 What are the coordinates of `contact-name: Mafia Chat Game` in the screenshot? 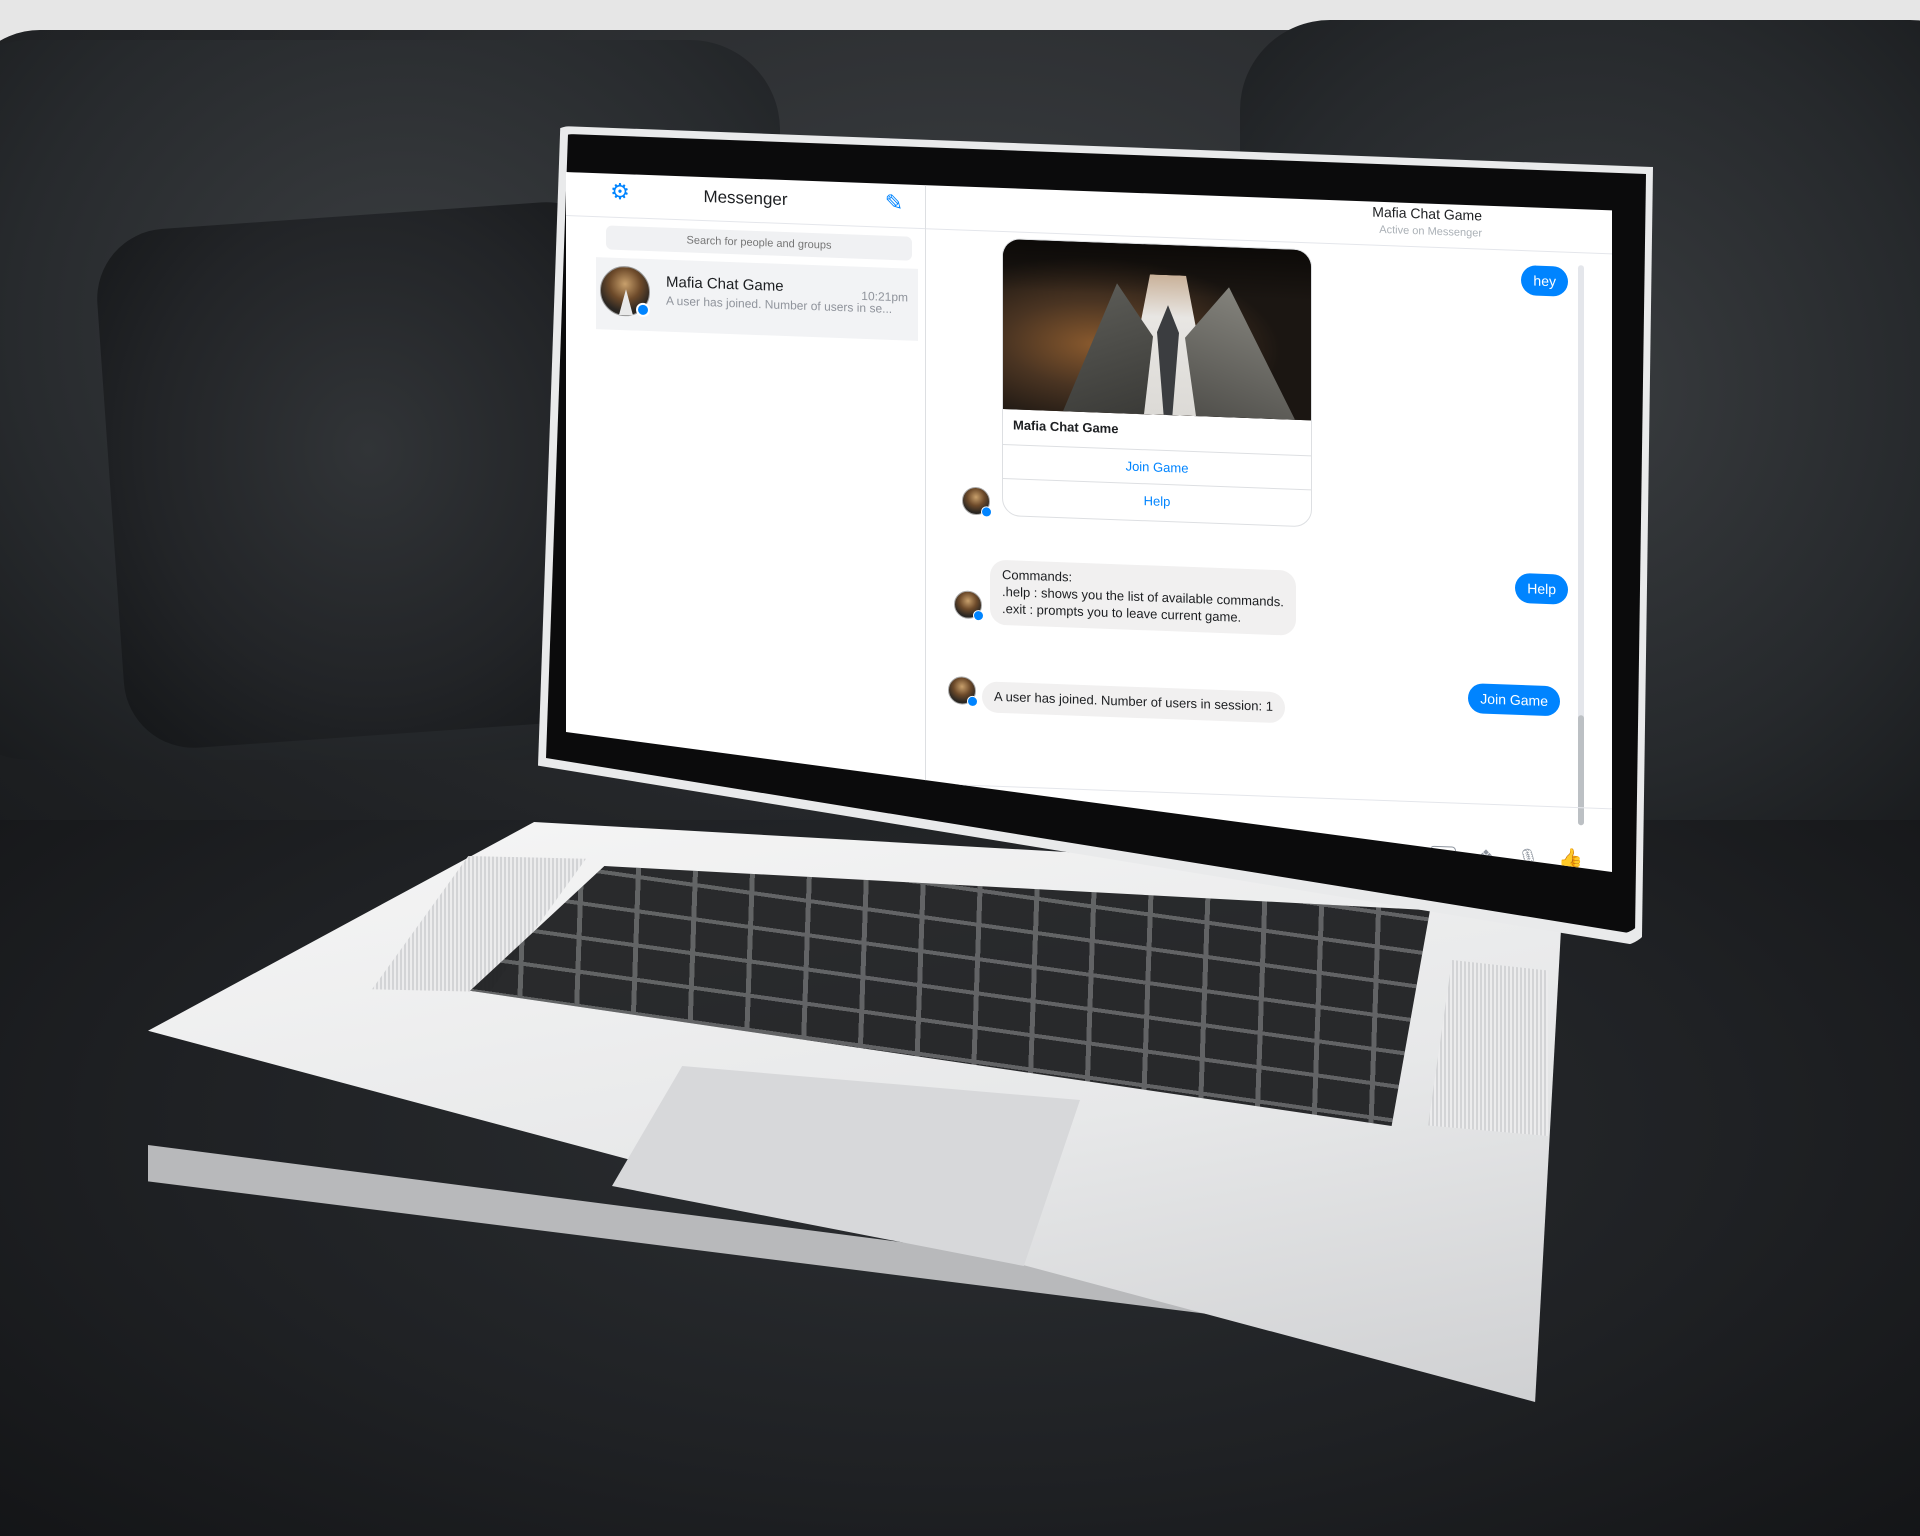 It's located at (1427, 214).